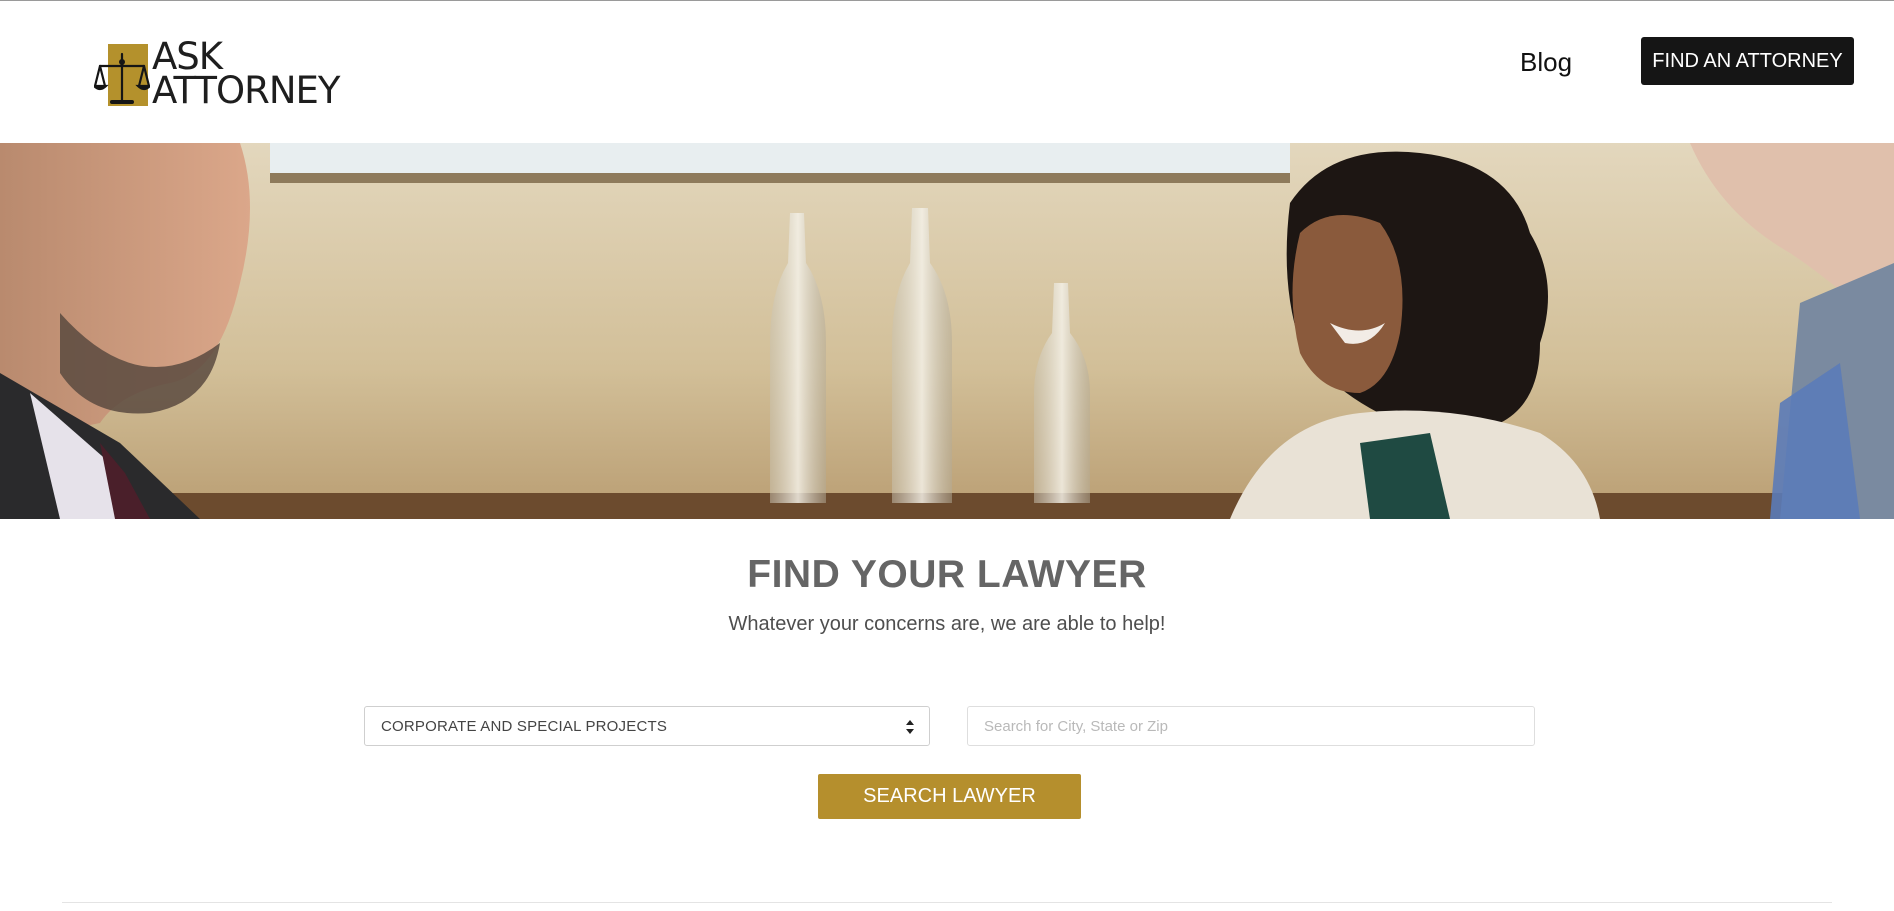 The height and width of the screenshot is (911, 1894). Describe the element at coordinates (1546, 62) in the screenshot. I see `nav-link-blog: Blog` at that location.